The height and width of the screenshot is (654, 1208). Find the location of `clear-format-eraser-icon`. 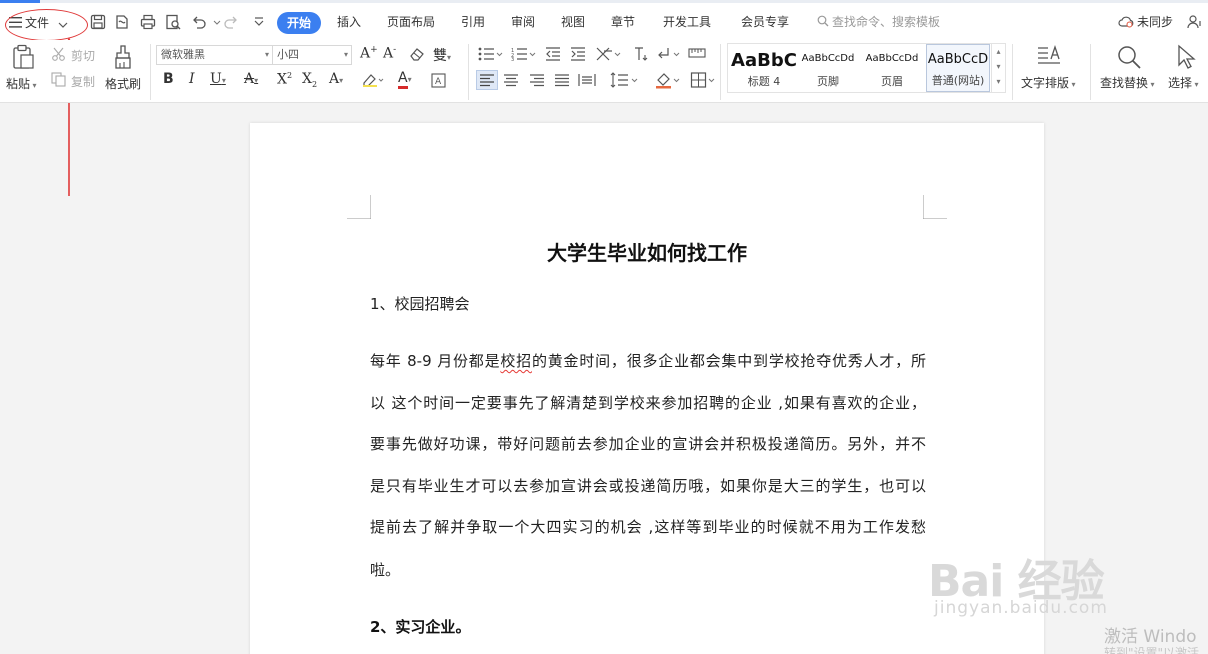

clear-format-eraser-icon is located at coordinates (417, 54).